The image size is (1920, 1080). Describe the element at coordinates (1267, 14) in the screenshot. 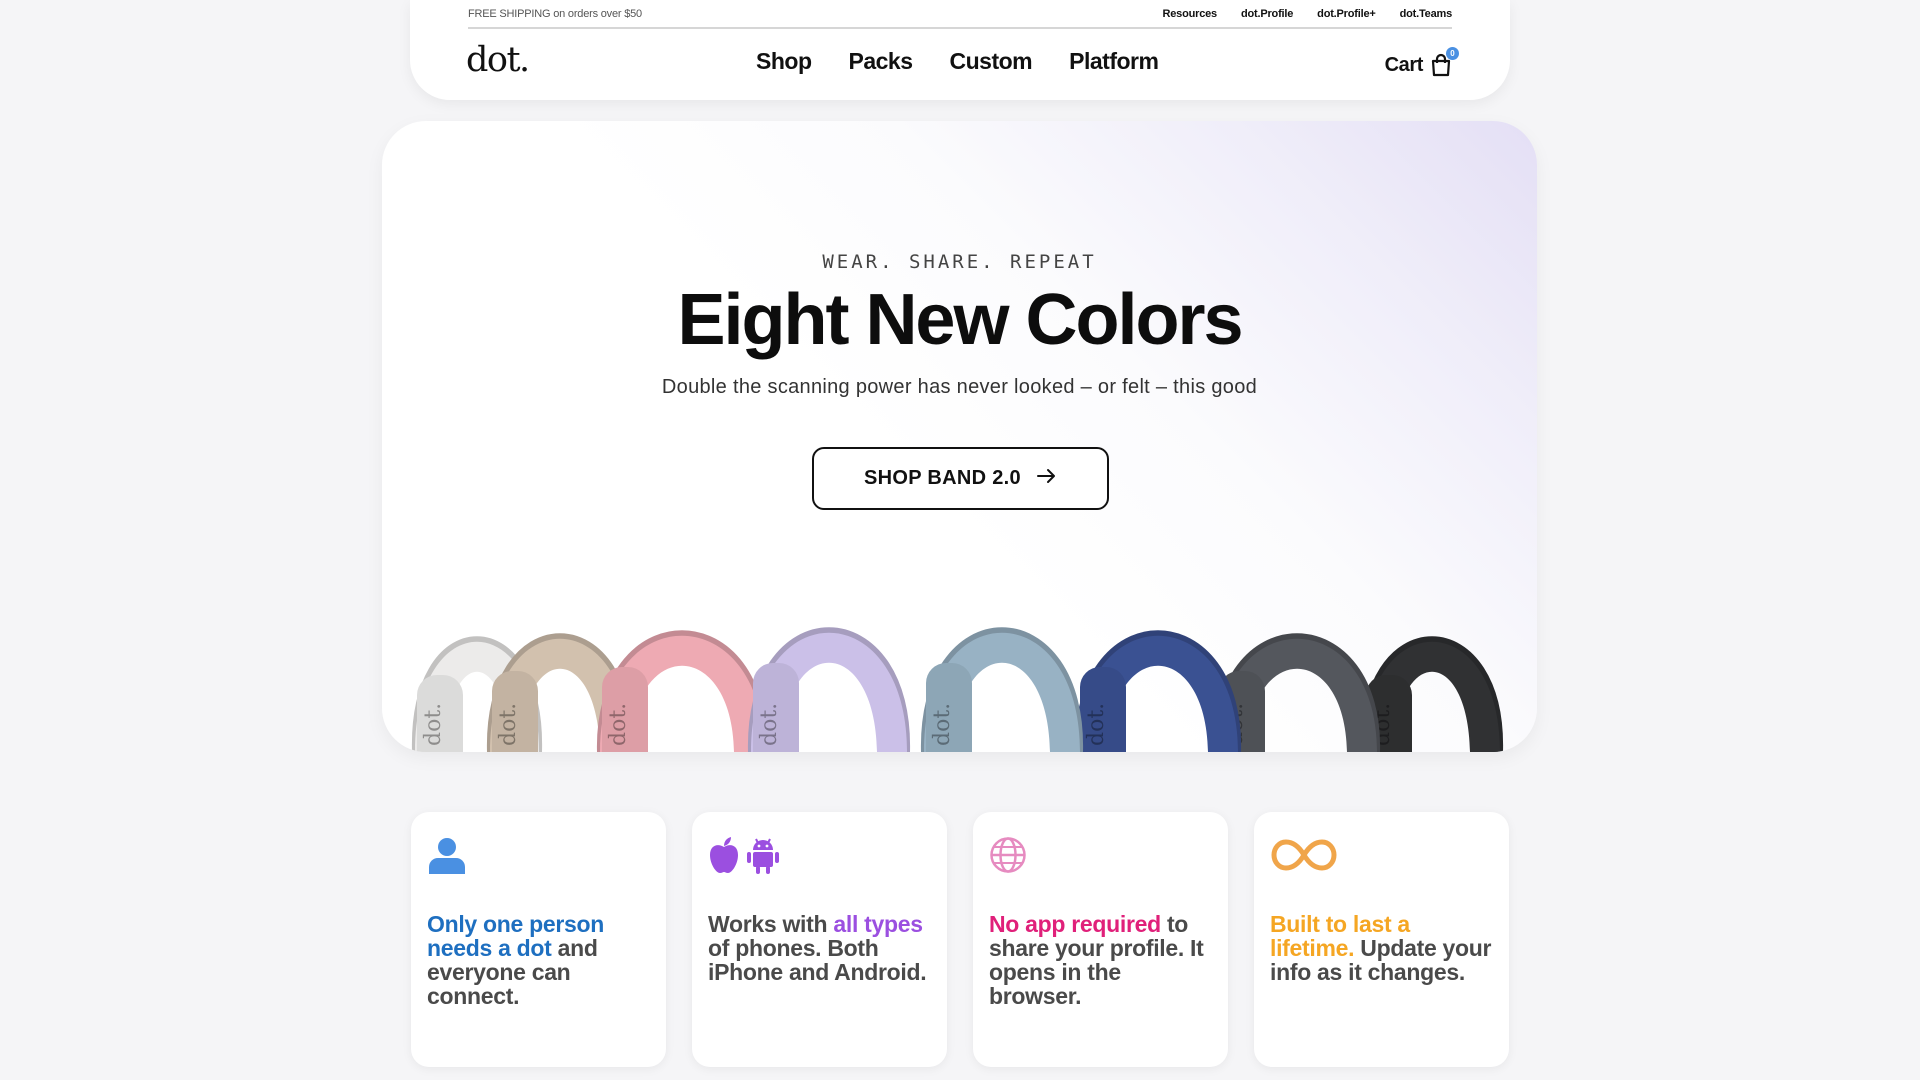

I see `link-dot-profile: dot.Profile` at that location.